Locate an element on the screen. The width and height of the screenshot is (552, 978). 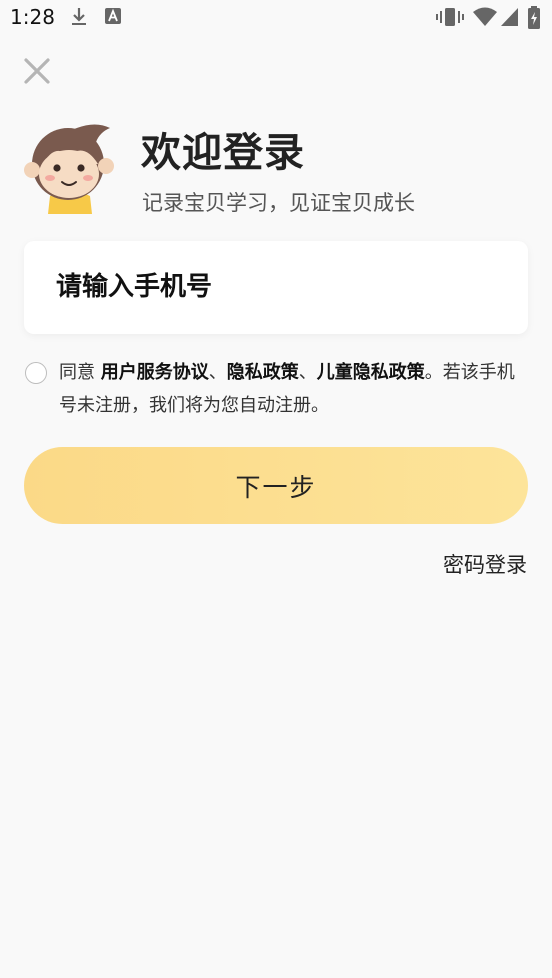
user-agreement-link: 用户服务协议 is located at coordinates (155, 372).